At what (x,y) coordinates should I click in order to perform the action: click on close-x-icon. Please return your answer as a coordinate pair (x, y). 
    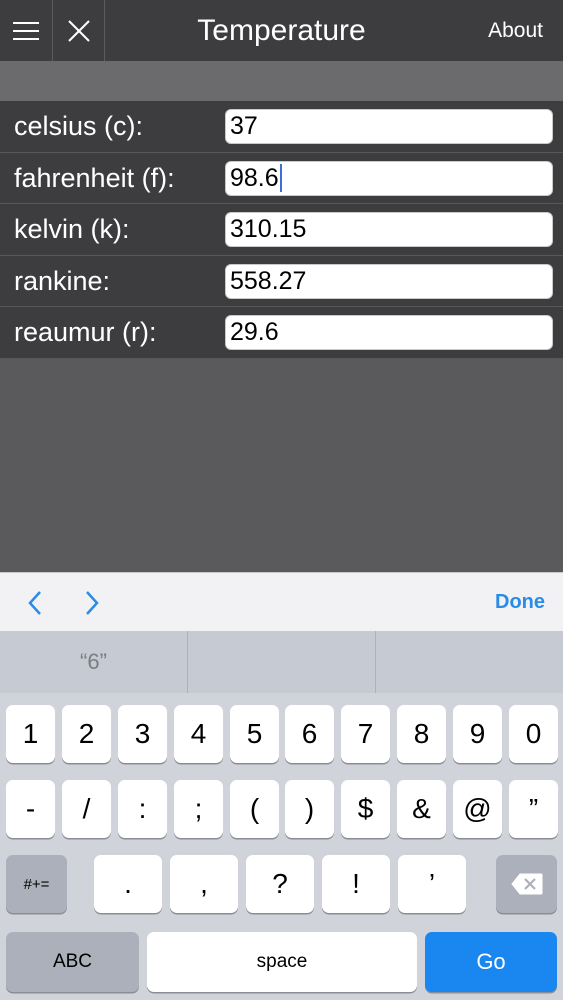
    Looking at the image, I should click on (78, 30).